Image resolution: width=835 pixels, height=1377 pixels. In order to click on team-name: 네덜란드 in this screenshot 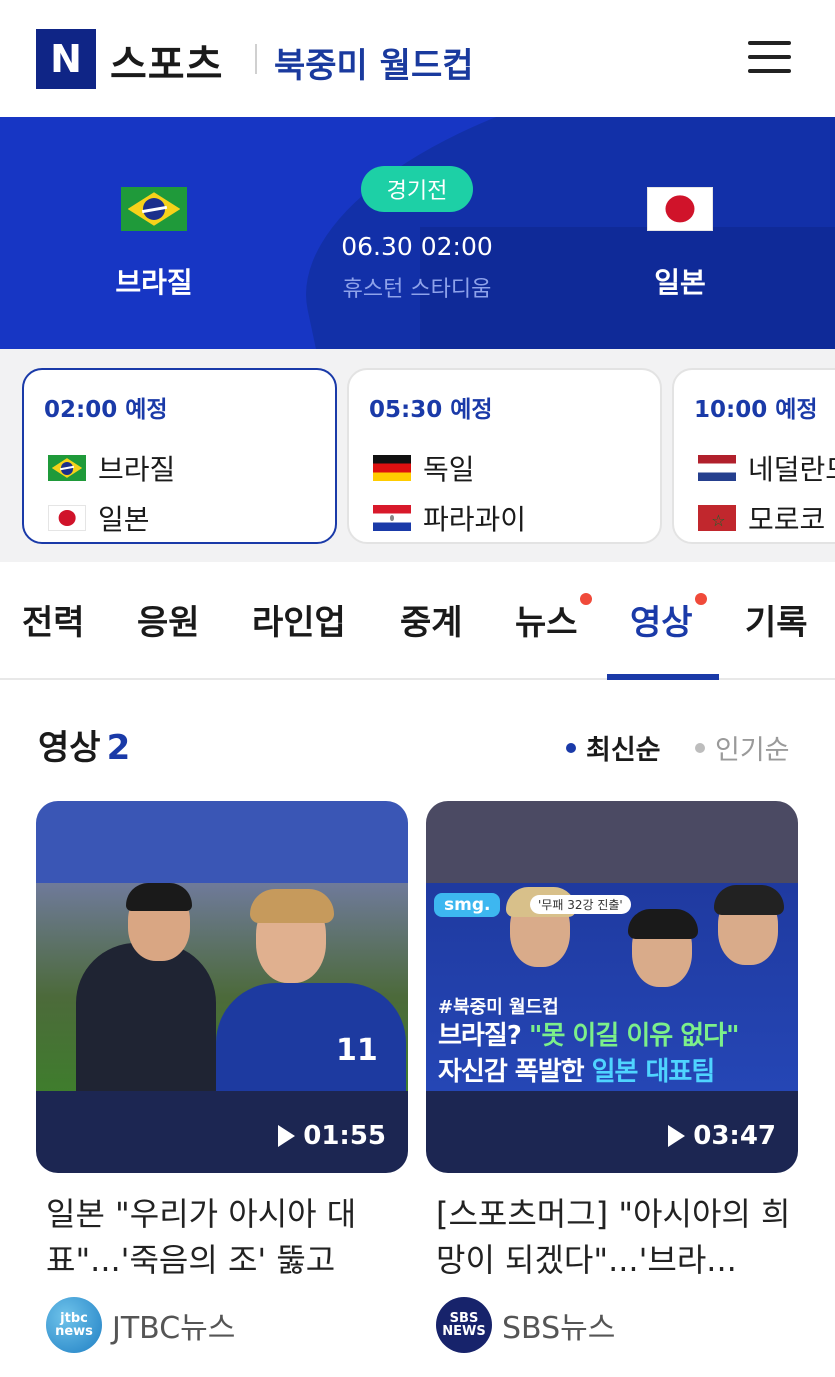, I will do `click(791, 469)`.